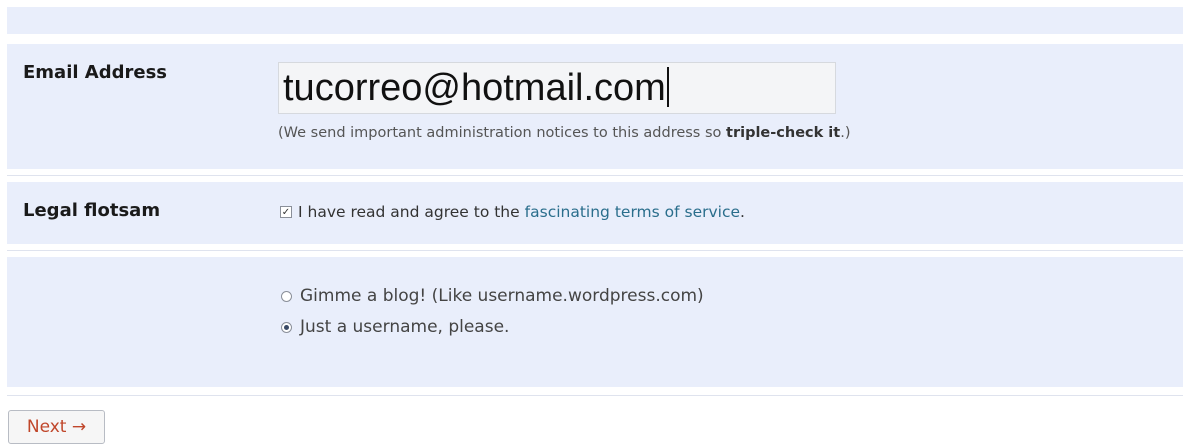 Image resolution: width=1189 pixels, height=448 pixels. Describe the element at coordinates (286, 296) in the screenshot. I see `blog-radio` at that location.